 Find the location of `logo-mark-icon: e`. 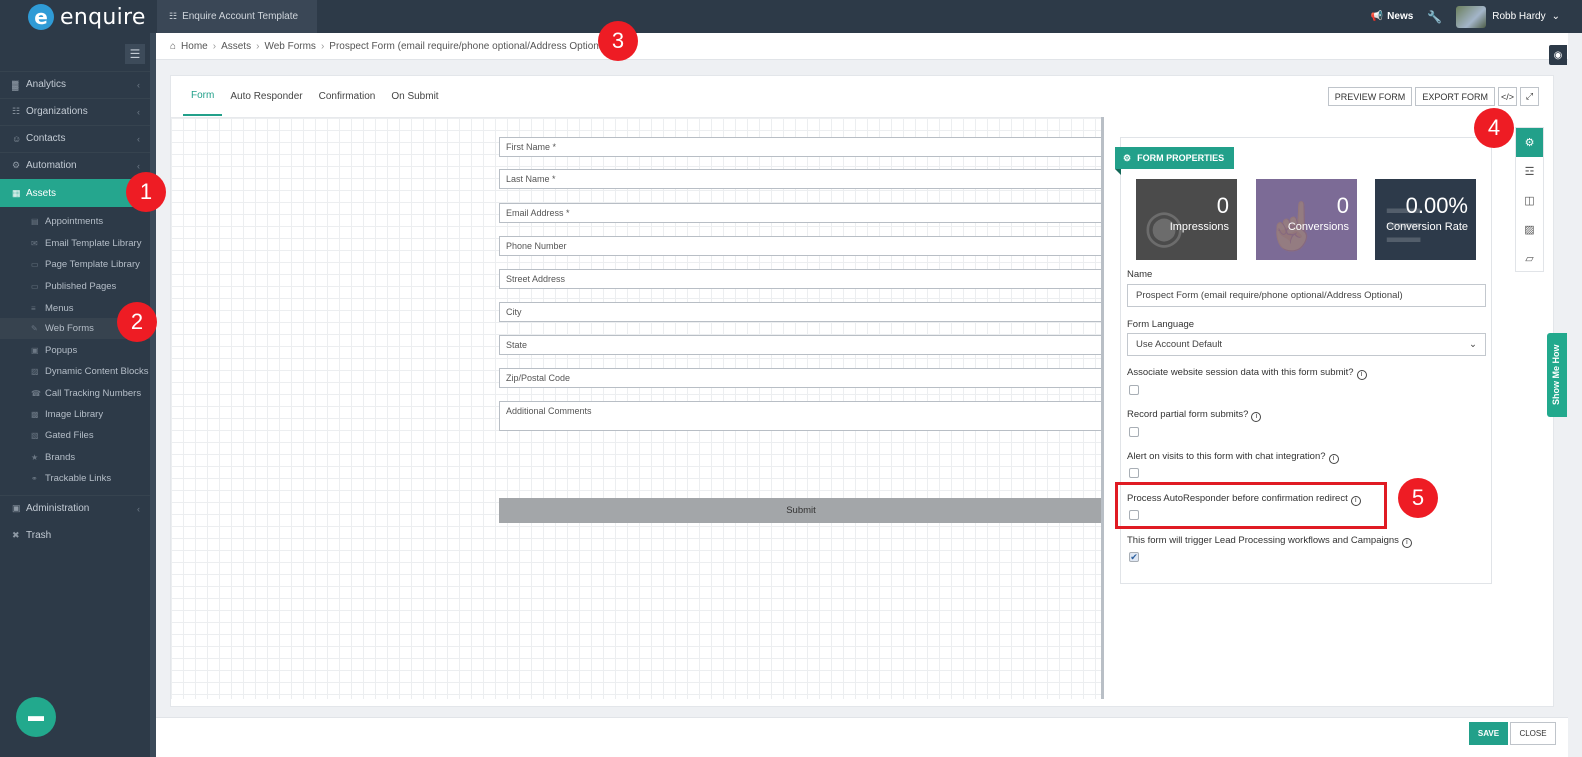

logo-mark-icon: e is located at coordinates (41, 17).